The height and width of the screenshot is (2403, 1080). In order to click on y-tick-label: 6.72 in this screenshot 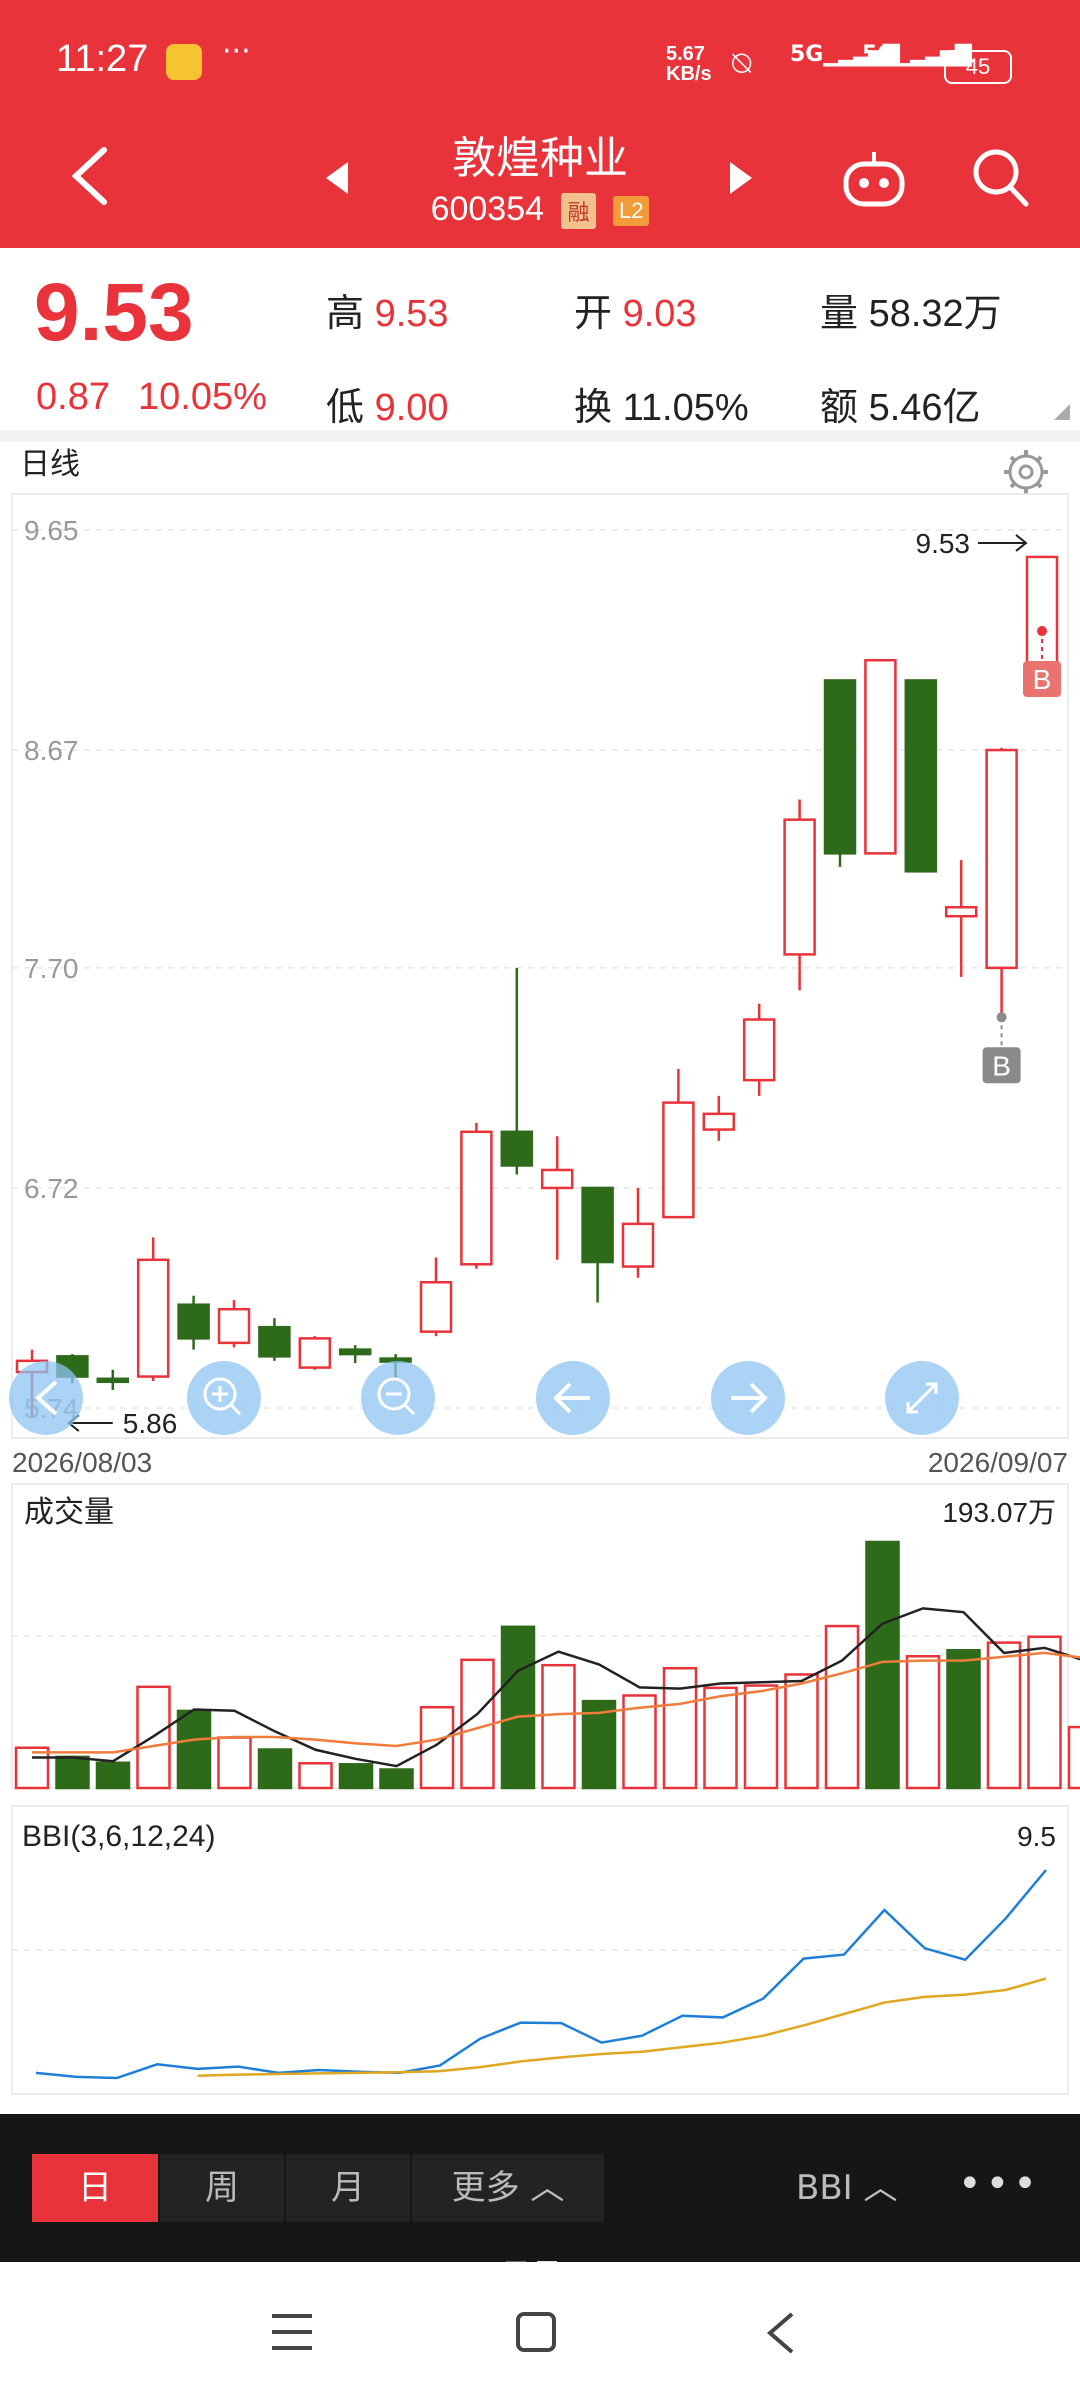, I will do `click(51, 1188)`.